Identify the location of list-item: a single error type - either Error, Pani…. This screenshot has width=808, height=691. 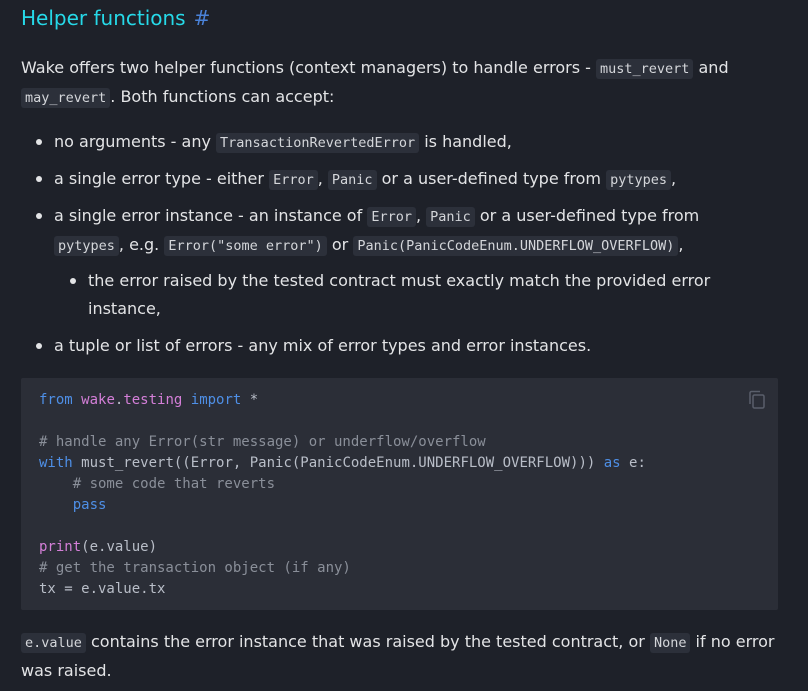
(413, 179).